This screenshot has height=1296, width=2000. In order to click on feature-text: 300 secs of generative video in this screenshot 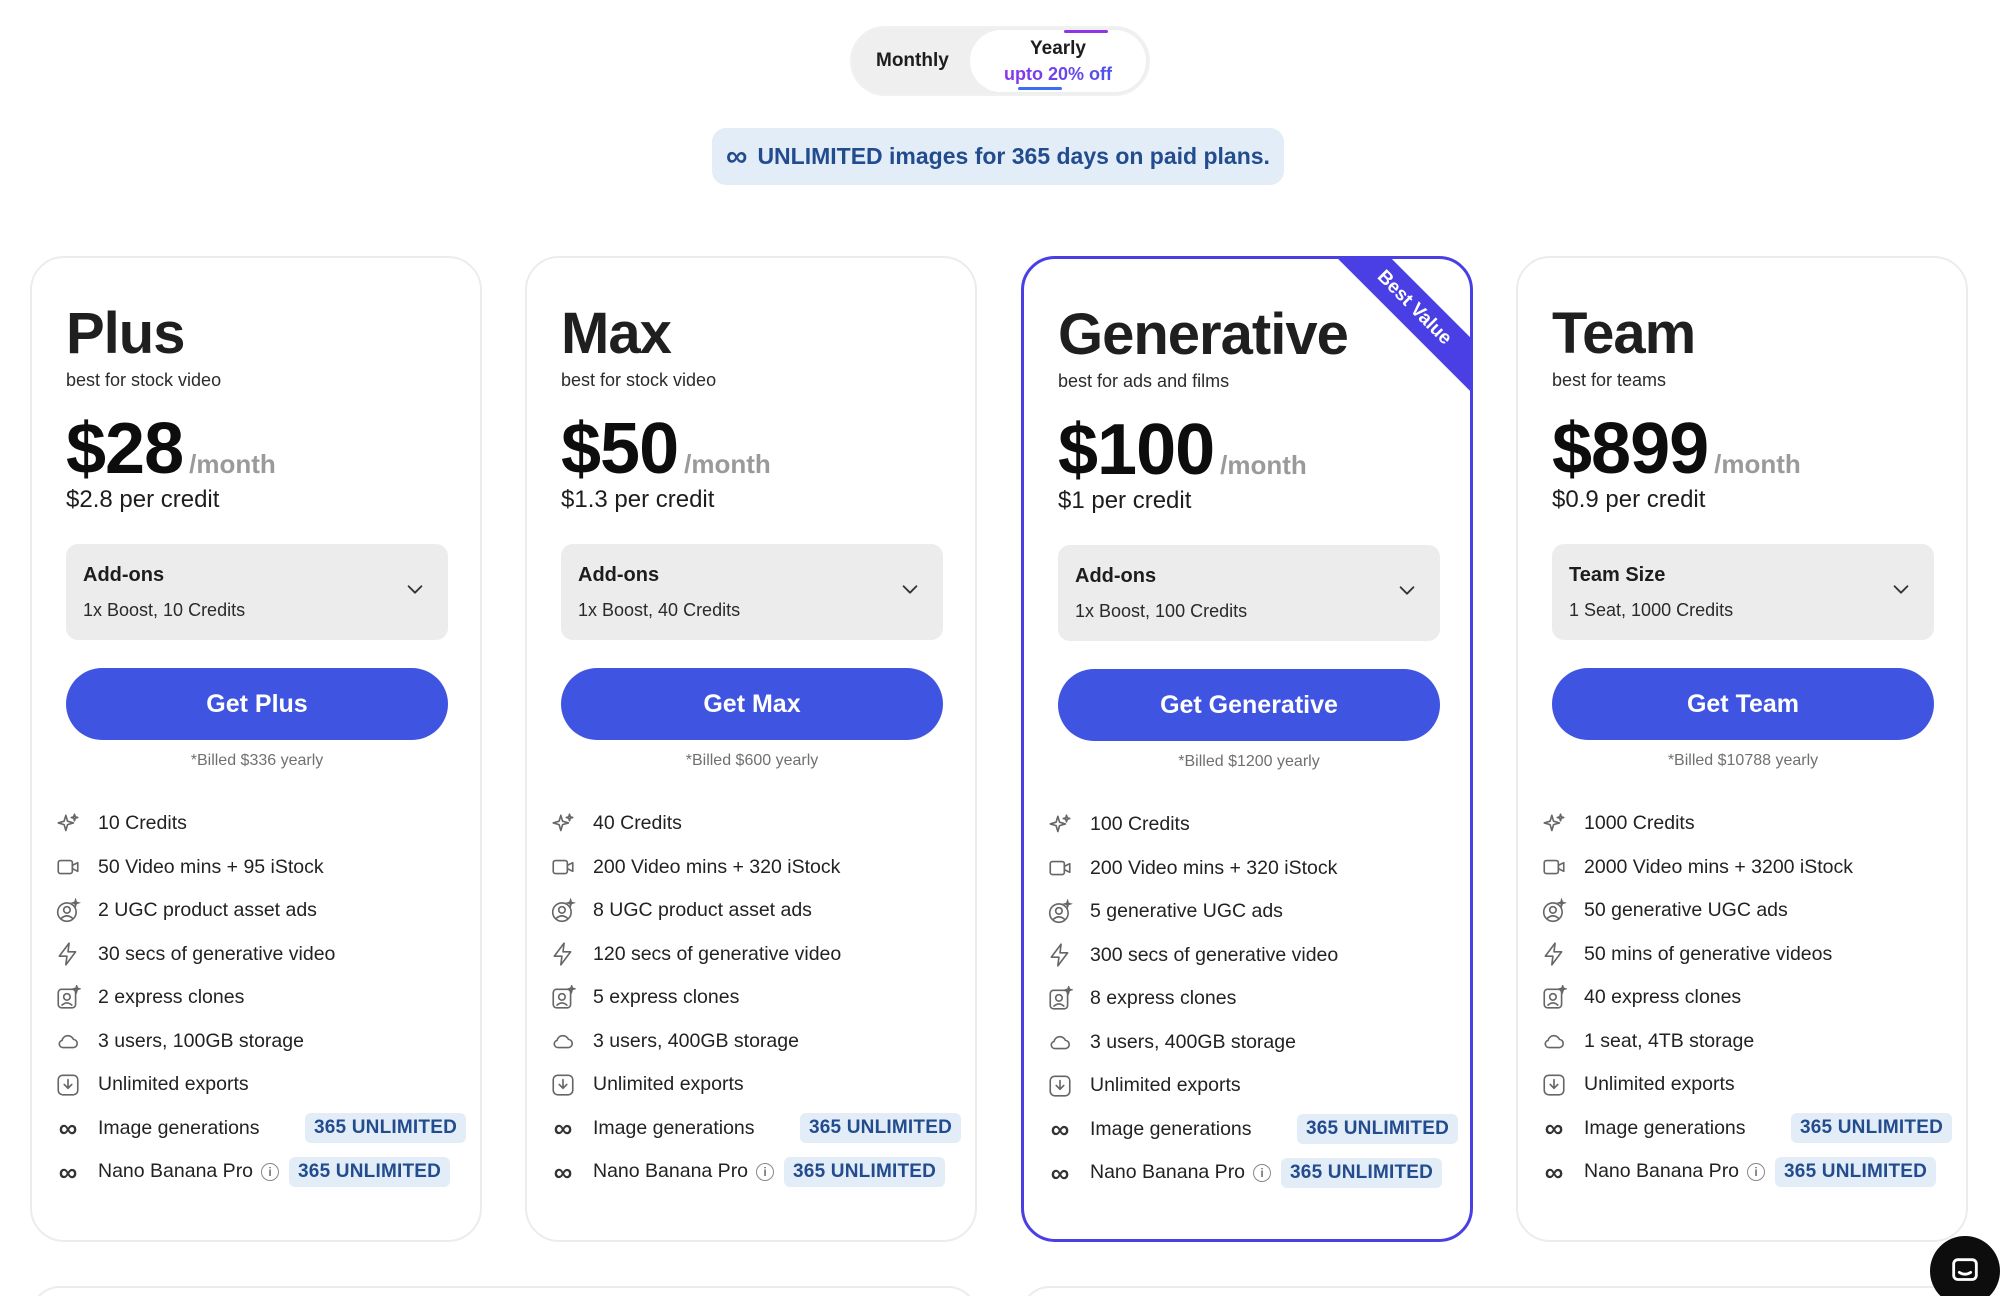, I will do `click(1214, 954)`.